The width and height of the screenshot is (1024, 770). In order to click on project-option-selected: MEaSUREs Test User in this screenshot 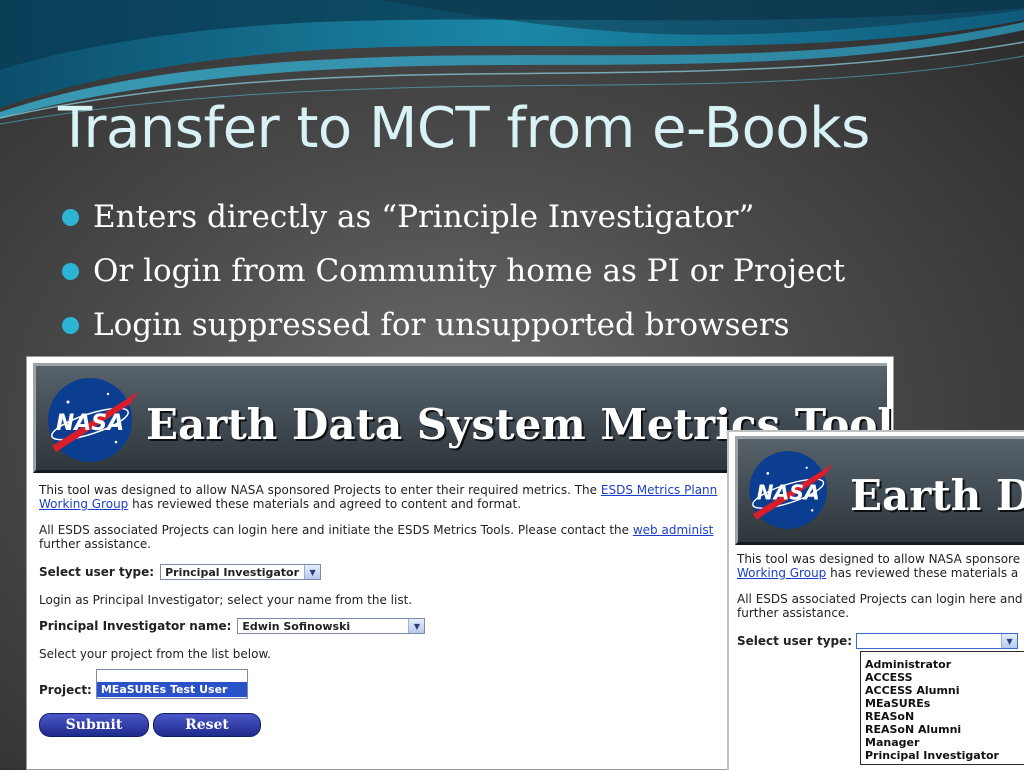, I will do `click(171, 689)`.